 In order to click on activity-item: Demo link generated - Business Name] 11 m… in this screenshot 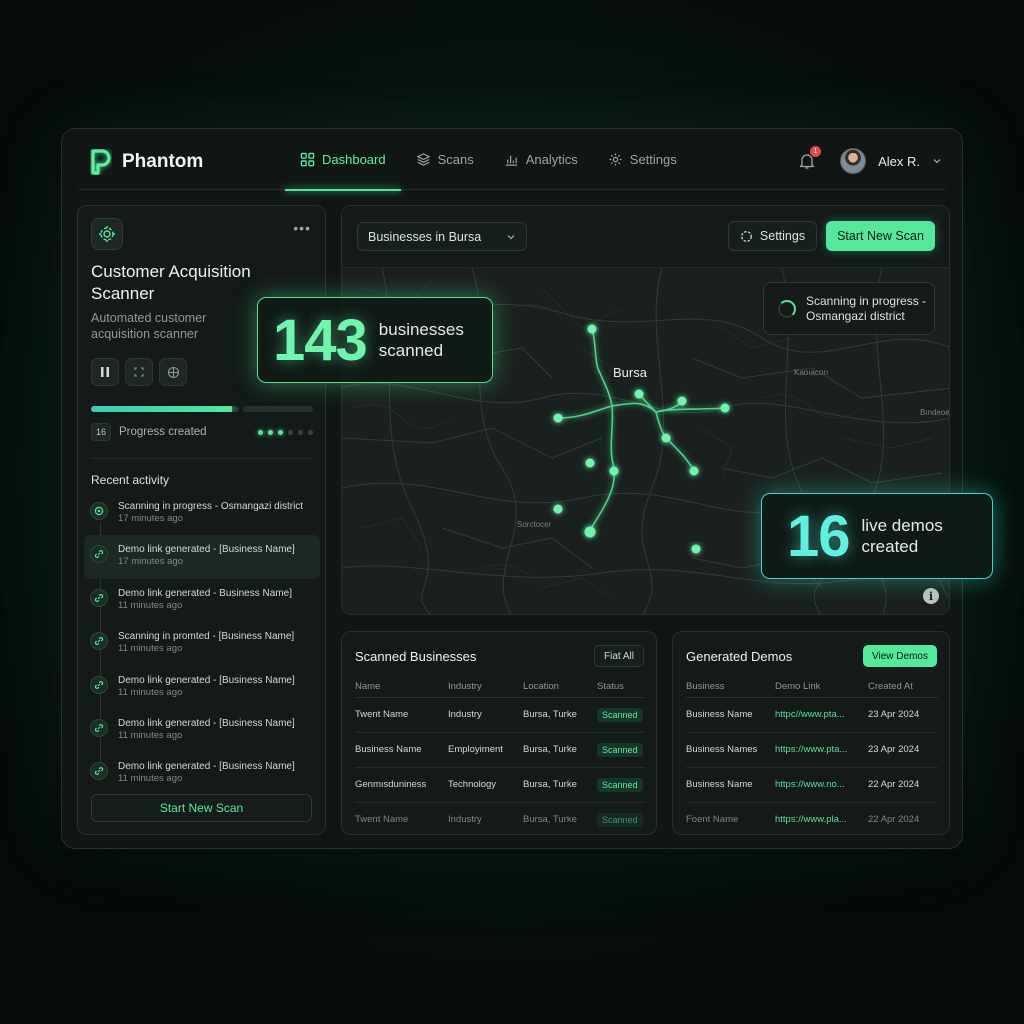, I will do `click(202, 600)`.